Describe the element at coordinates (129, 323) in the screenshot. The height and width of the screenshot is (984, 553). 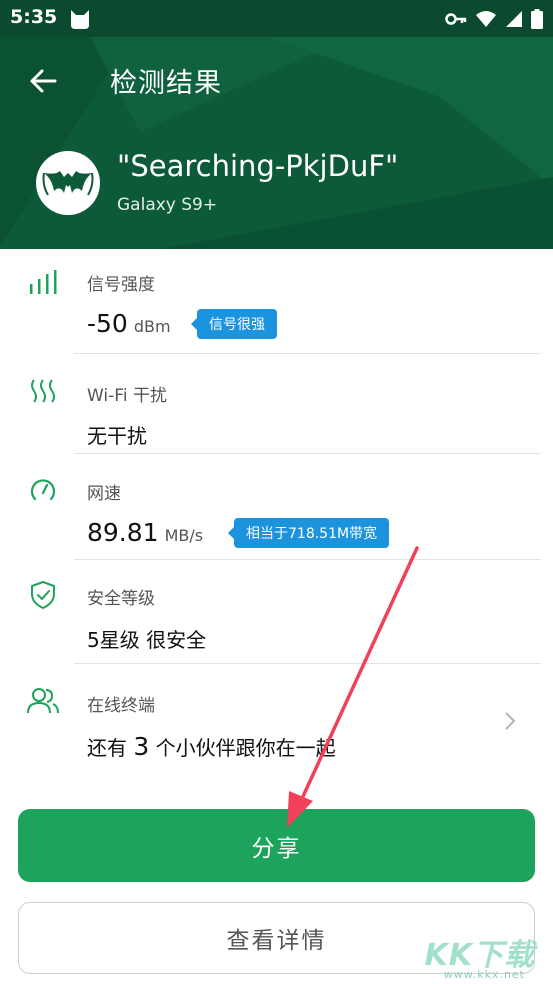
I see `signal-strength-value: -50 dBm` at that location.